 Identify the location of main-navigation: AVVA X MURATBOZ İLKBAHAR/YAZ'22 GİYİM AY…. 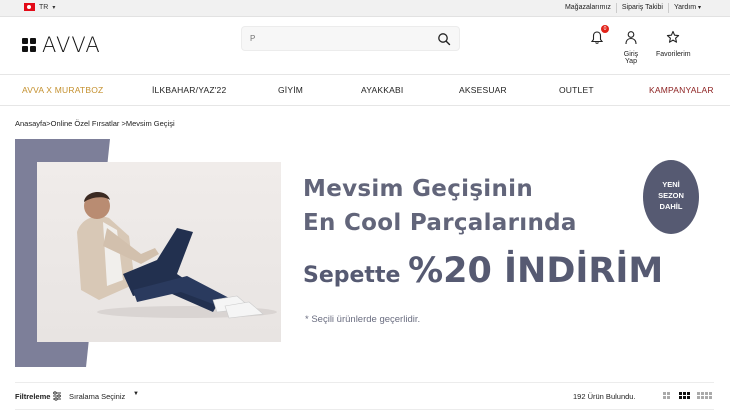
(365, 90).